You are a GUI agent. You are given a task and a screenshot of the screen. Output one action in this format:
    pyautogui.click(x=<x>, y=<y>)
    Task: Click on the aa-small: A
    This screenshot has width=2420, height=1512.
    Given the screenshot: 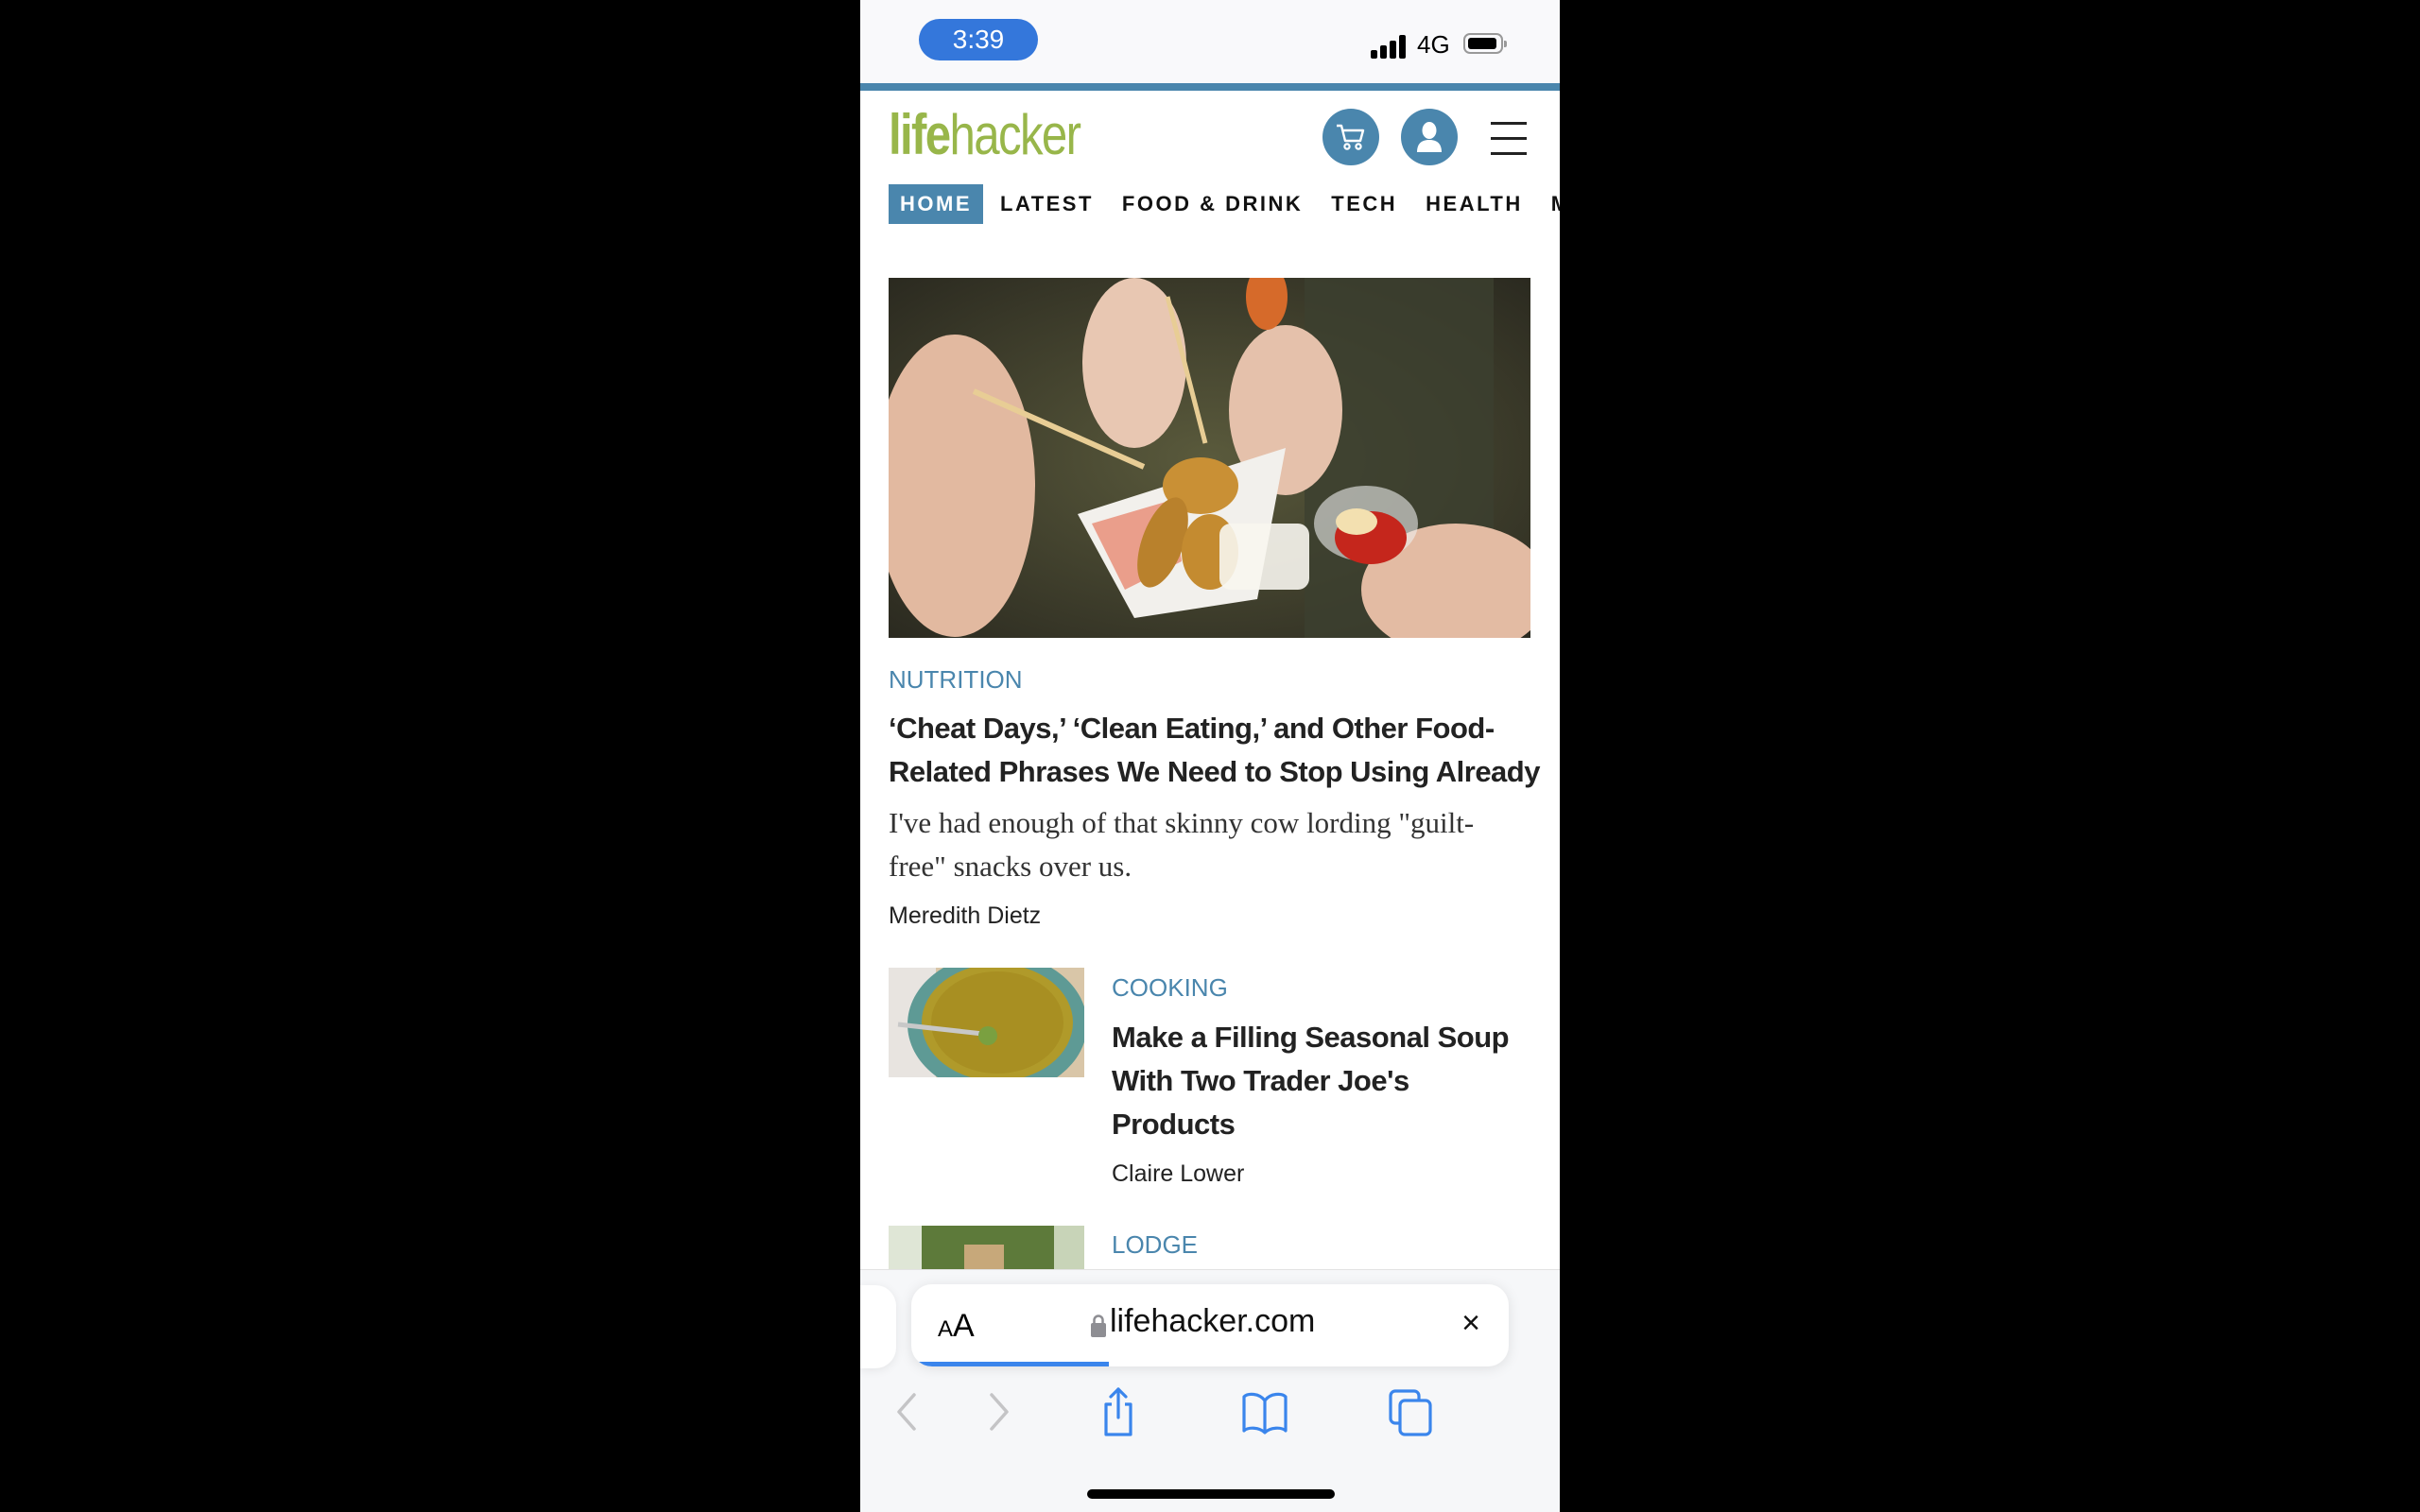 What is the action you would take?
    pyautogui.click(x=946, y=1329)
    